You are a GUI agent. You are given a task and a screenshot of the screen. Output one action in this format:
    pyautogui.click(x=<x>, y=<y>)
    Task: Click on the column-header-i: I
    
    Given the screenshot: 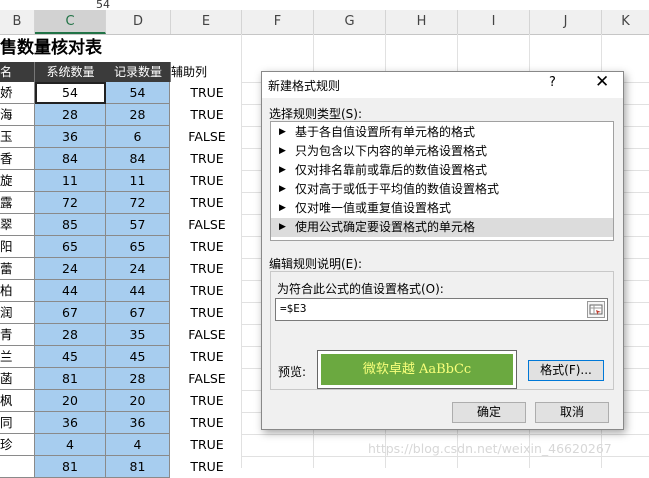 What is the action you would take?
    pyautogui.click(x=494, y=22)
    